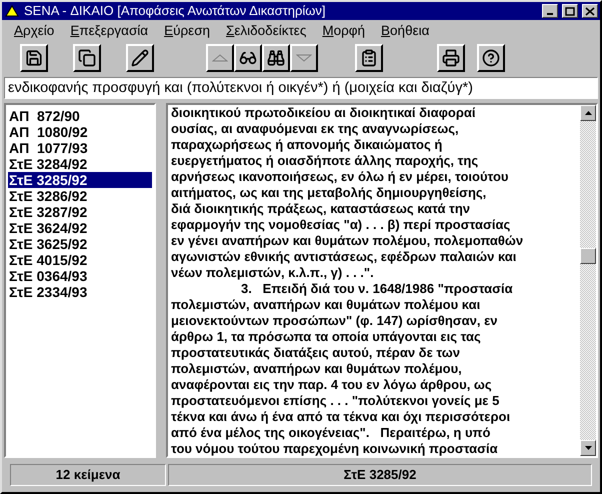 This screenshot has width=602, height=494. What do you see at coordinates (344, 31) in the screenshot?
I see `menu-item: Μορφή` at bounding box center [344, 31].